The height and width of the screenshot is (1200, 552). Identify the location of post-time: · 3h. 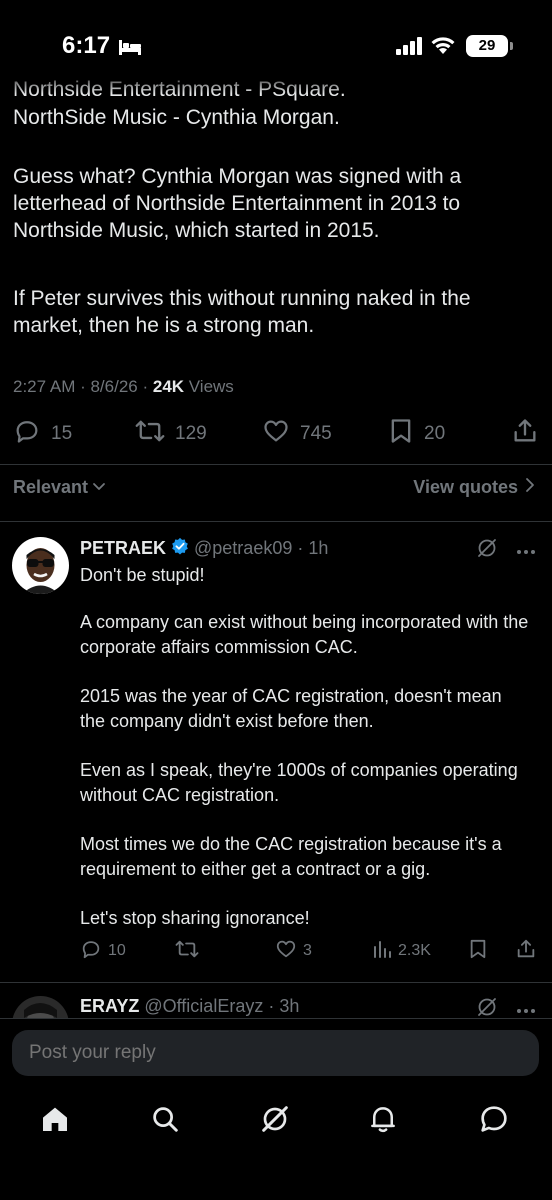
(284, 1006).